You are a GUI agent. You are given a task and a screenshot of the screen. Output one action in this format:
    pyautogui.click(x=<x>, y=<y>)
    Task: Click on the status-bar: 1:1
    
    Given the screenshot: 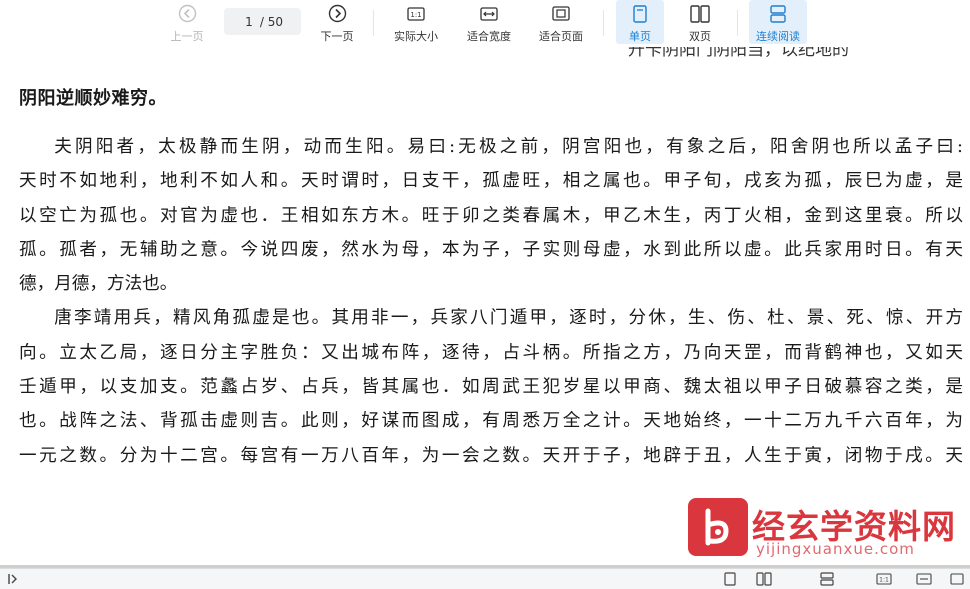 What is the action you would take?
    pyautogui.click(x=485, y=578)
    